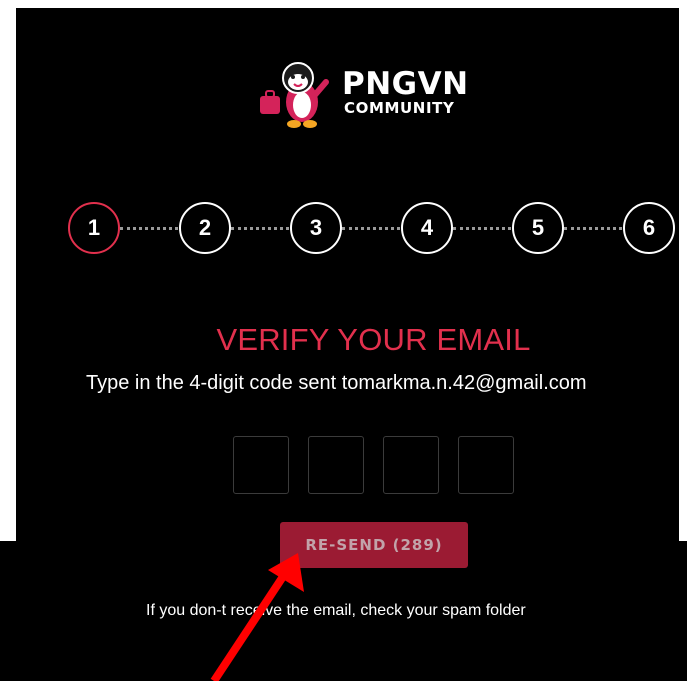  What do you see at coordinates (205, 228) in the screenshot?
I see `step-2: 2` at bounding box center [205, 228].